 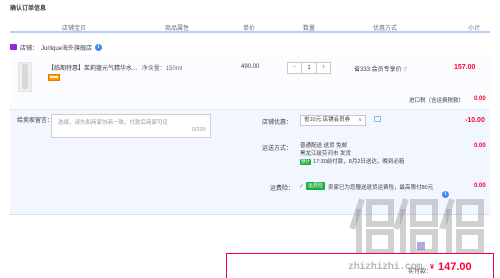 I want to click on quantity-stepper: − 1 +, so click(x=309, y=68).